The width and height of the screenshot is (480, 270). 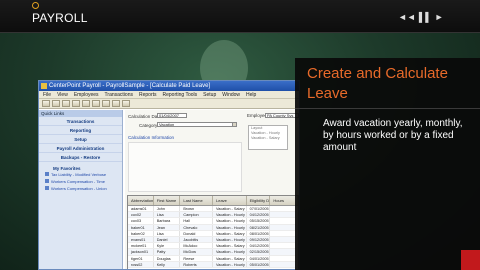 What do you see at coordinates (284, 200) in the screenshot?
I see `column-header: Hours` at bounding box center [284, 200].